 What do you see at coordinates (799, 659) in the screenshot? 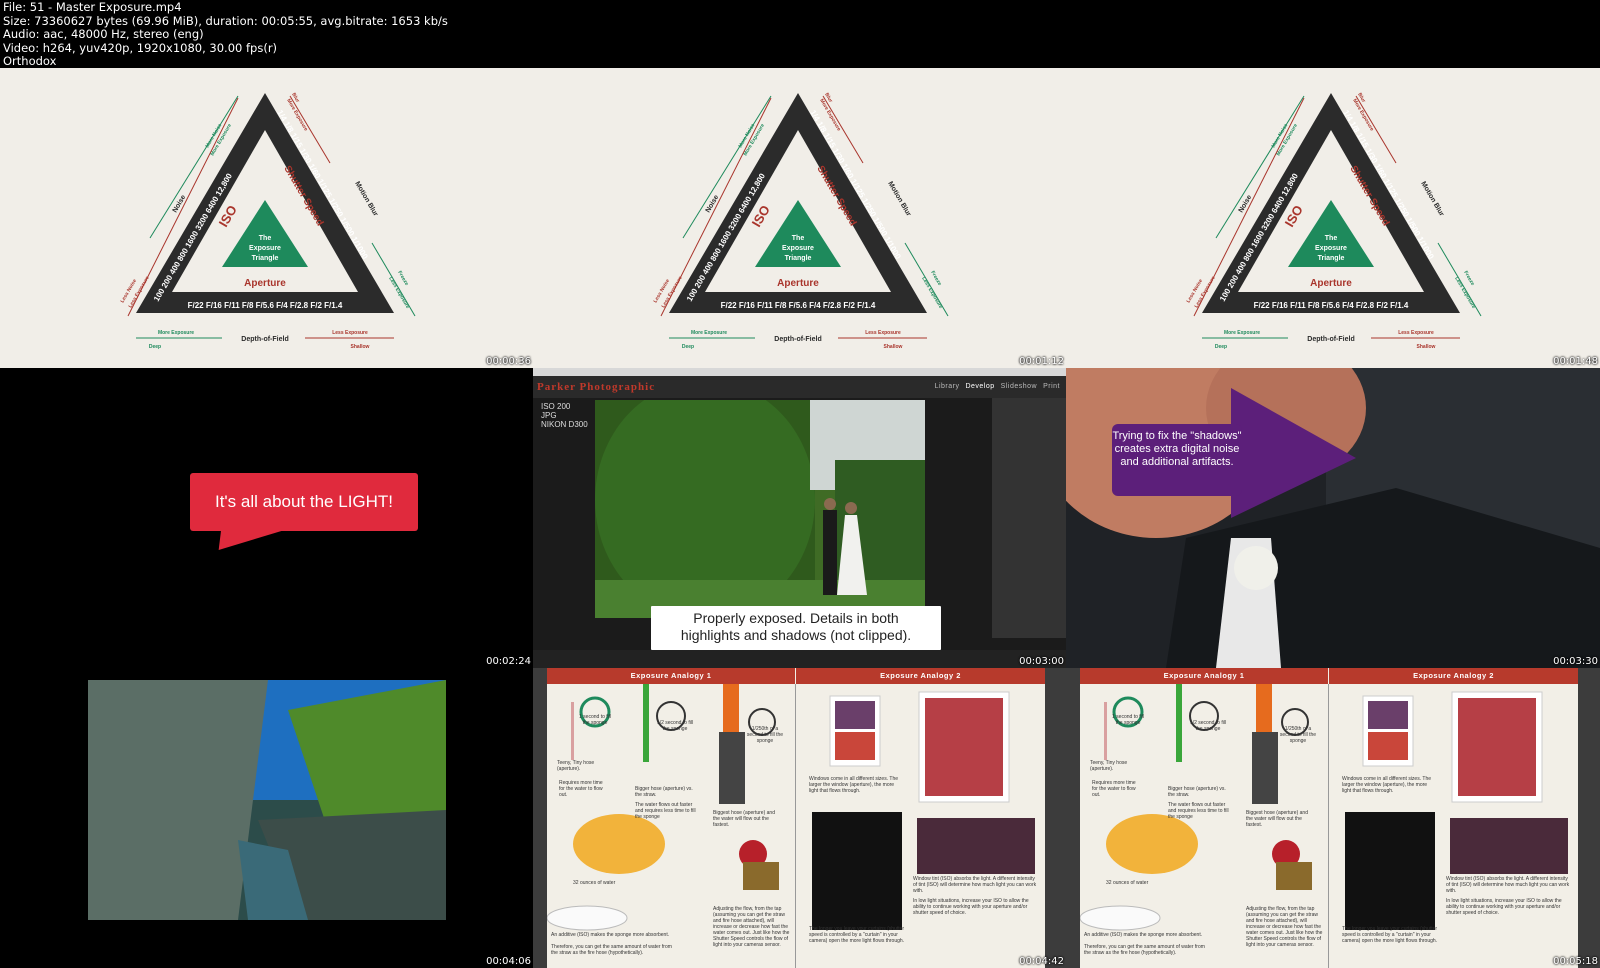
I see `filmstrip` at bounding box center [799, 659].